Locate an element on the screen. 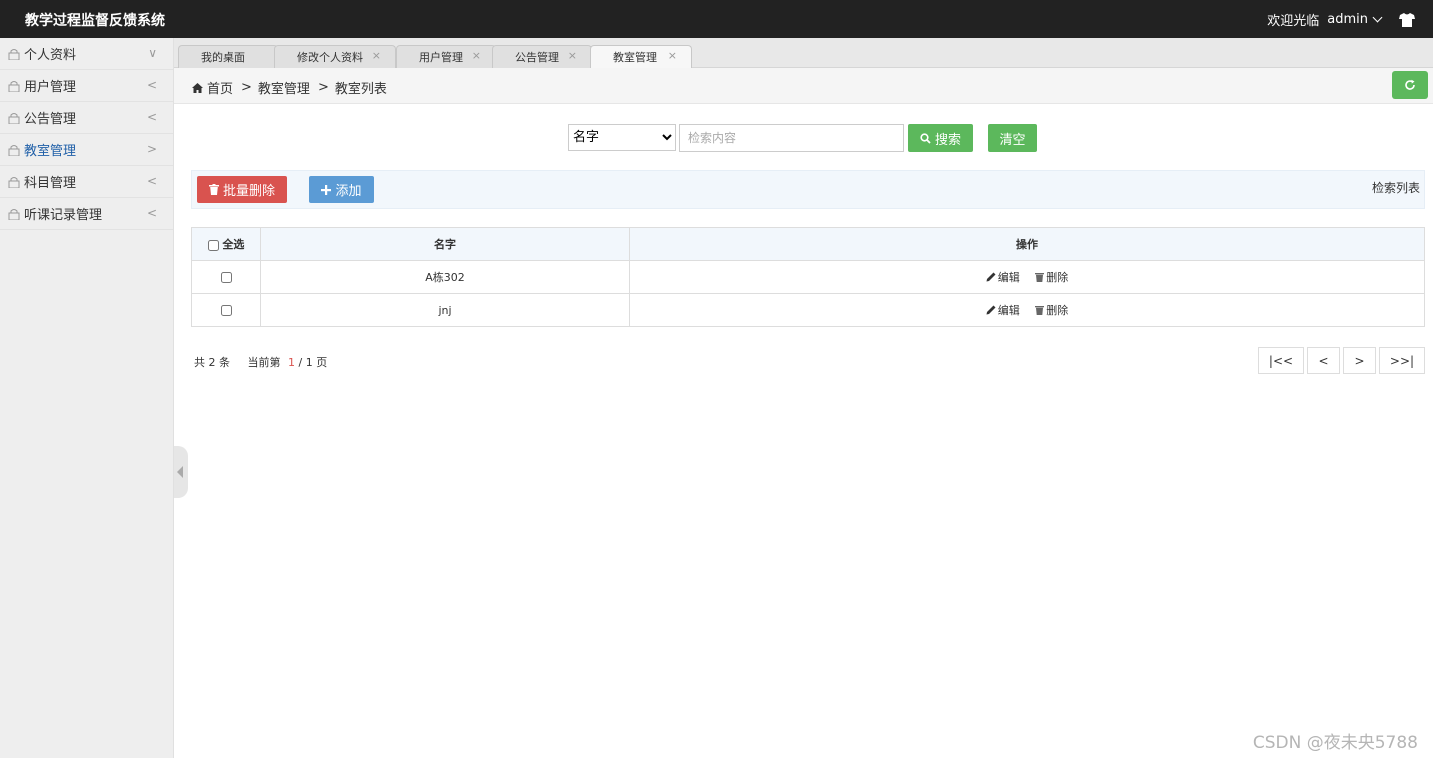 This screenshot has width=1433, height=758. theme-shirt-icon is located at coordinates (1407, 19).